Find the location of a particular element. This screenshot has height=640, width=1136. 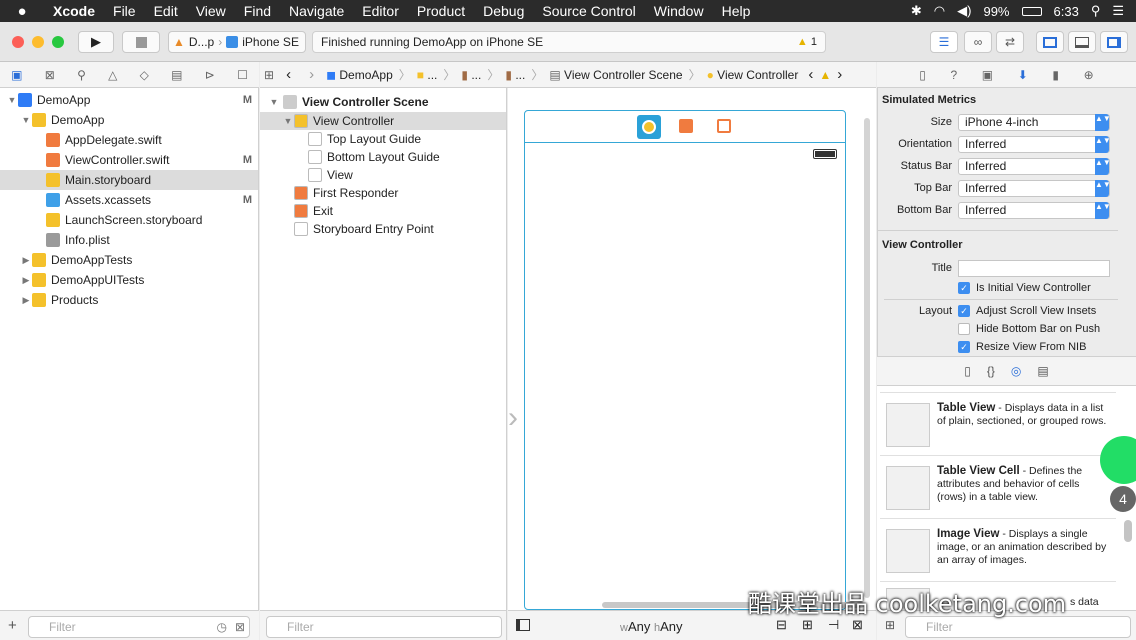

recent-files-icon: ◷ is located at coordinates (222, 627).